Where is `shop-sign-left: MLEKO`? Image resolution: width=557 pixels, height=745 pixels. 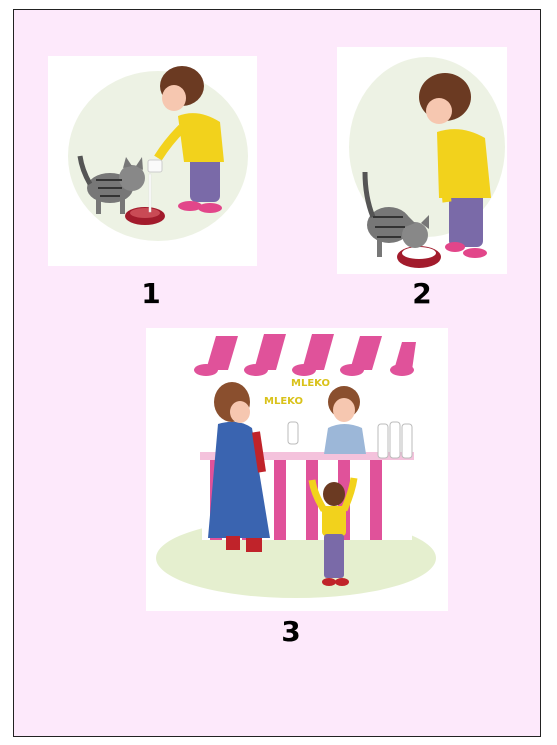
shop-sign-left: MLEKO is located at coordinates (283, 401).